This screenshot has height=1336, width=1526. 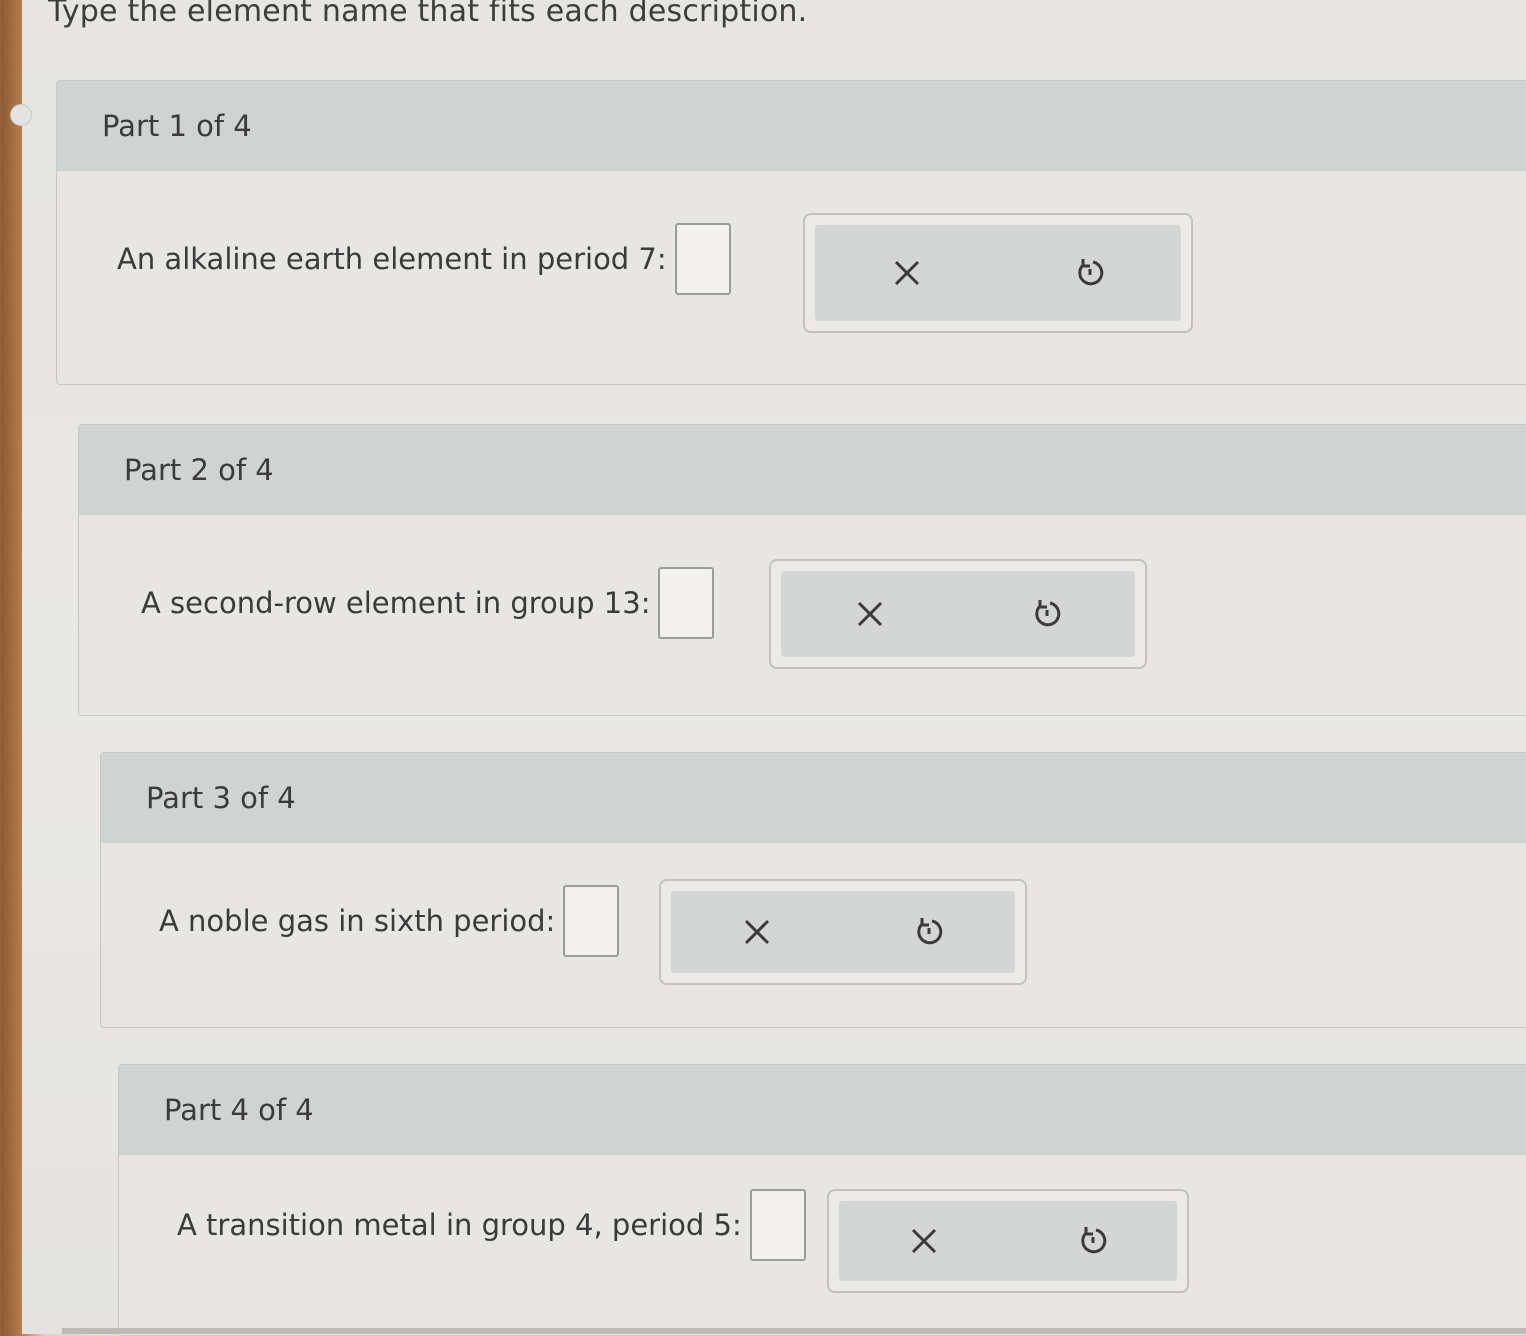 I want to click on part-1-header: Part 1 of 4, so click(x=791, y=126).